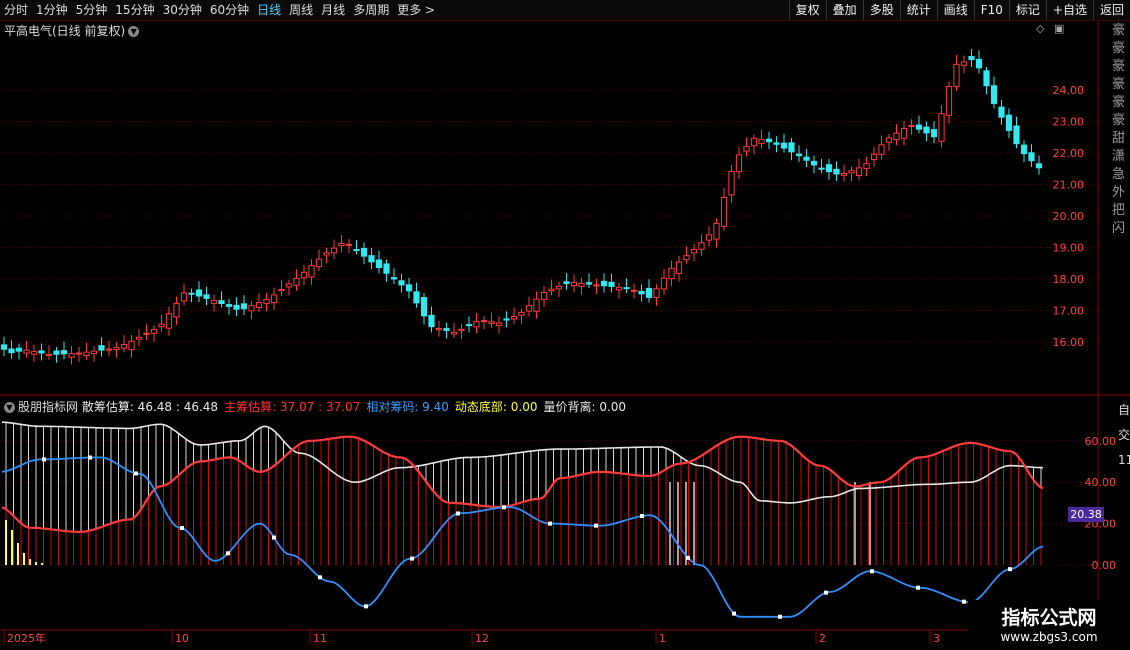  I want to click on tab-timeframe-5: 60分钟, so click(229, 10).